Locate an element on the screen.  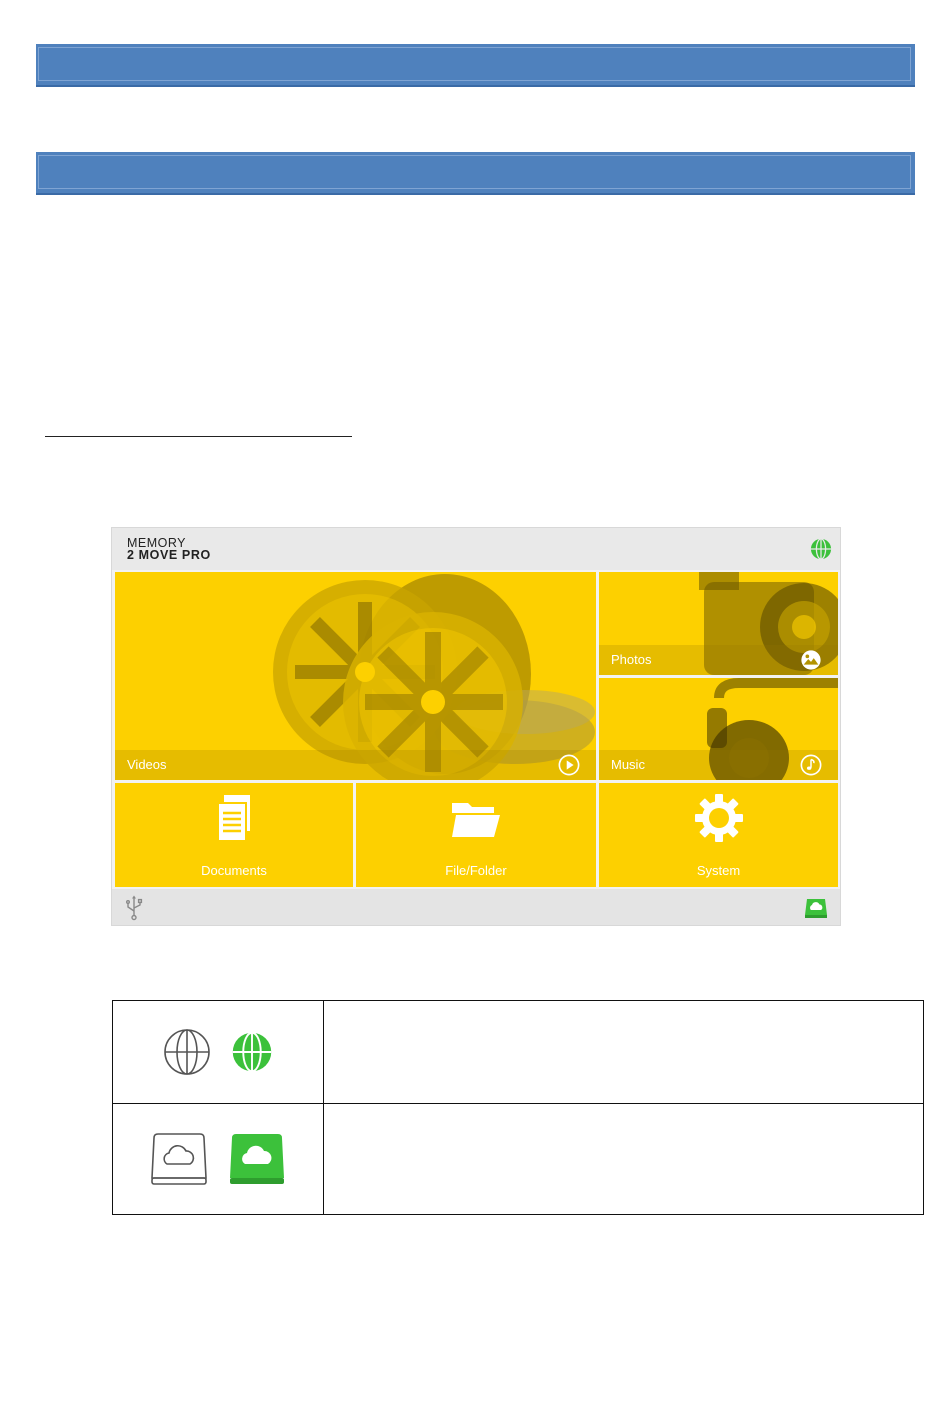
globe-green-icon is located at coordinates (252, 1052).